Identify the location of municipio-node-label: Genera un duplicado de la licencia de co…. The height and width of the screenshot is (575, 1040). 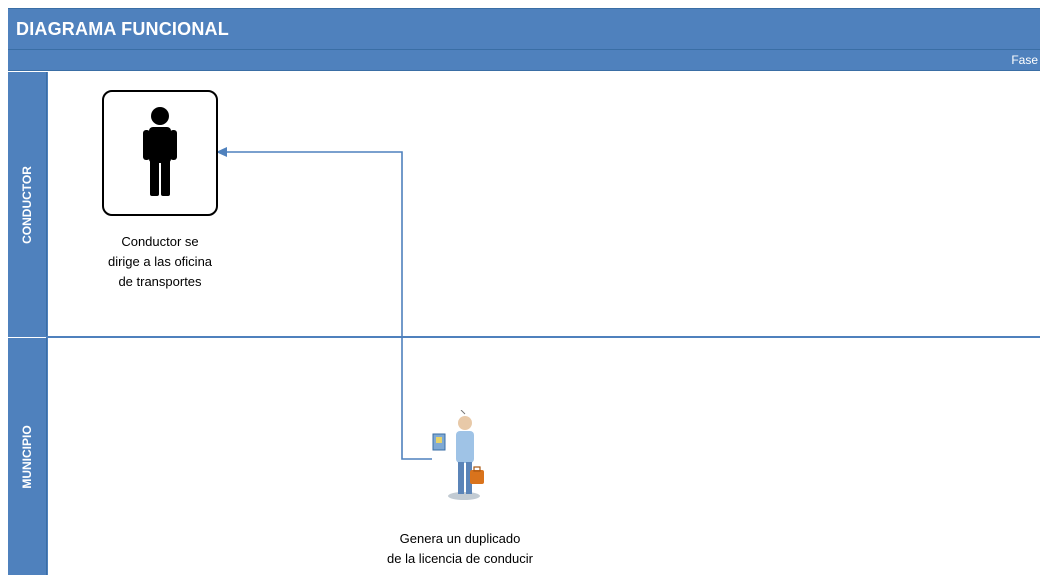
(460, 548).